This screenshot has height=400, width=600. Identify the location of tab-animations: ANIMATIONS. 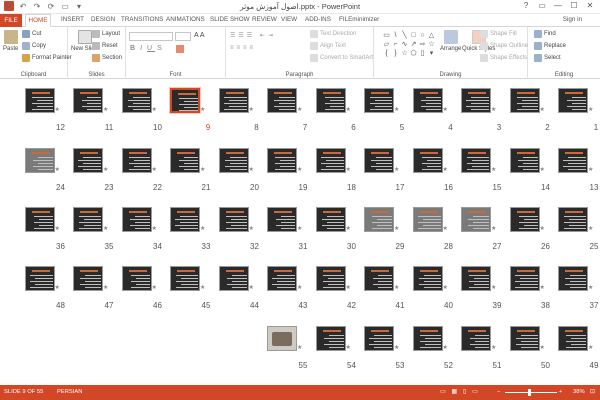
(185, 19).